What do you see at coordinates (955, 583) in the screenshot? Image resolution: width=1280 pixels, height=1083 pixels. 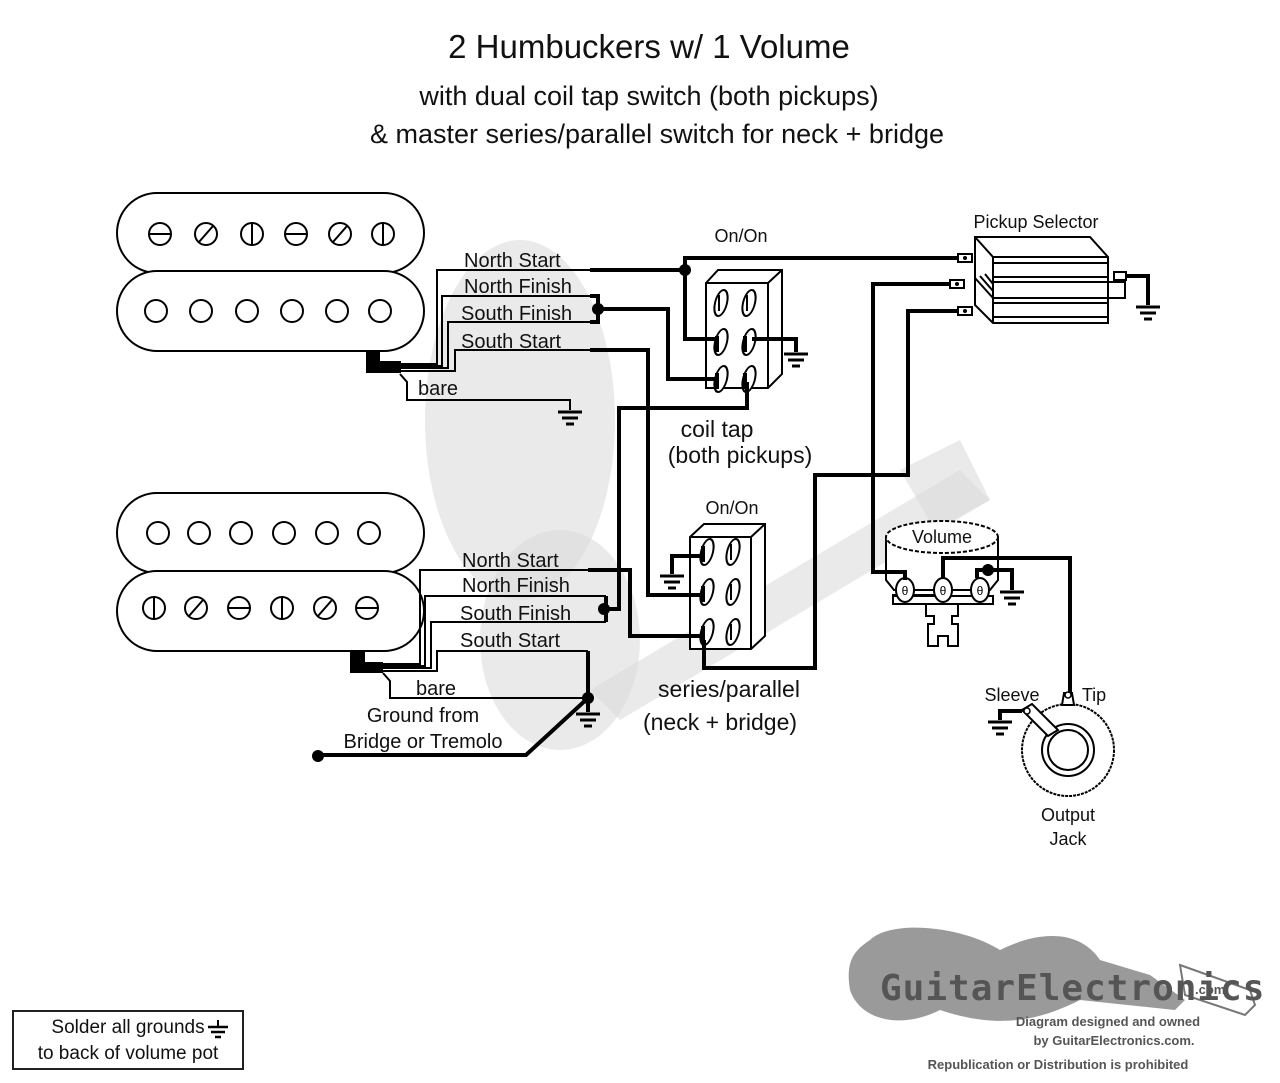 I see `volume-pot: Volume θ θ θ` at bounding box center [955, 583].